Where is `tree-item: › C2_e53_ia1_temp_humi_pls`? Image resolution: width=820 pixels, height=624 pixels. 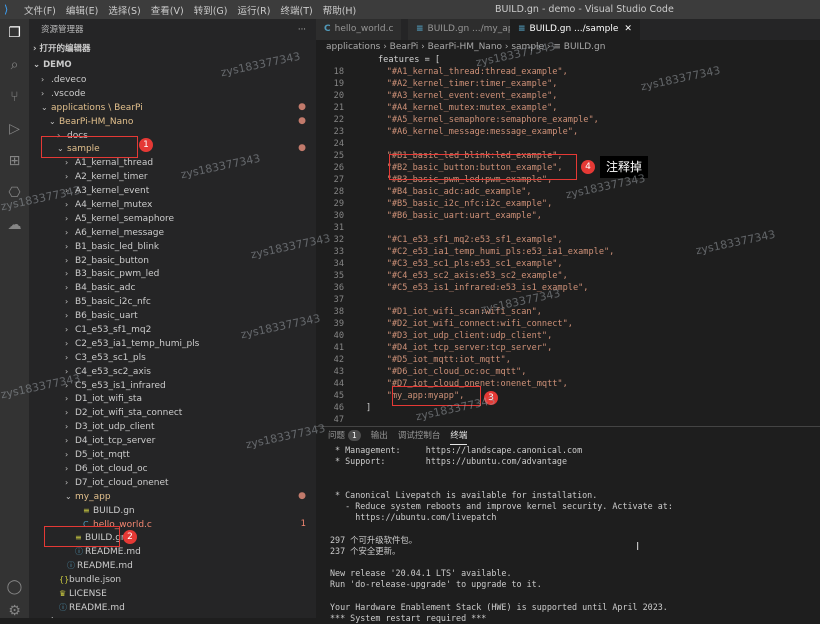
tree-item: › C2_e53_ia1_temp_humi_pls is located at coordinates (172, 344).